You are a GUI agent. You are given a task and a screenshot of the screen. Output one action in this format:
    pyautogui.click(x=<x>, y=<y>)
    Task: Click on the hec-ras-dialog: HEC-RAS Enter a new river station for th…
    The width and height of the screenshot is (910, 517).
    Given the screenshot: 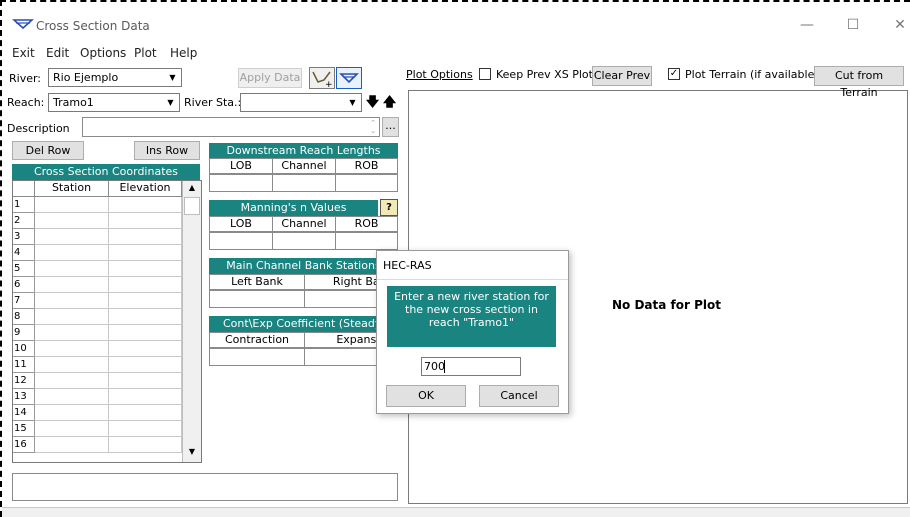 What is the action you would take?
    pyautogui.click(x=472, y=332)
    